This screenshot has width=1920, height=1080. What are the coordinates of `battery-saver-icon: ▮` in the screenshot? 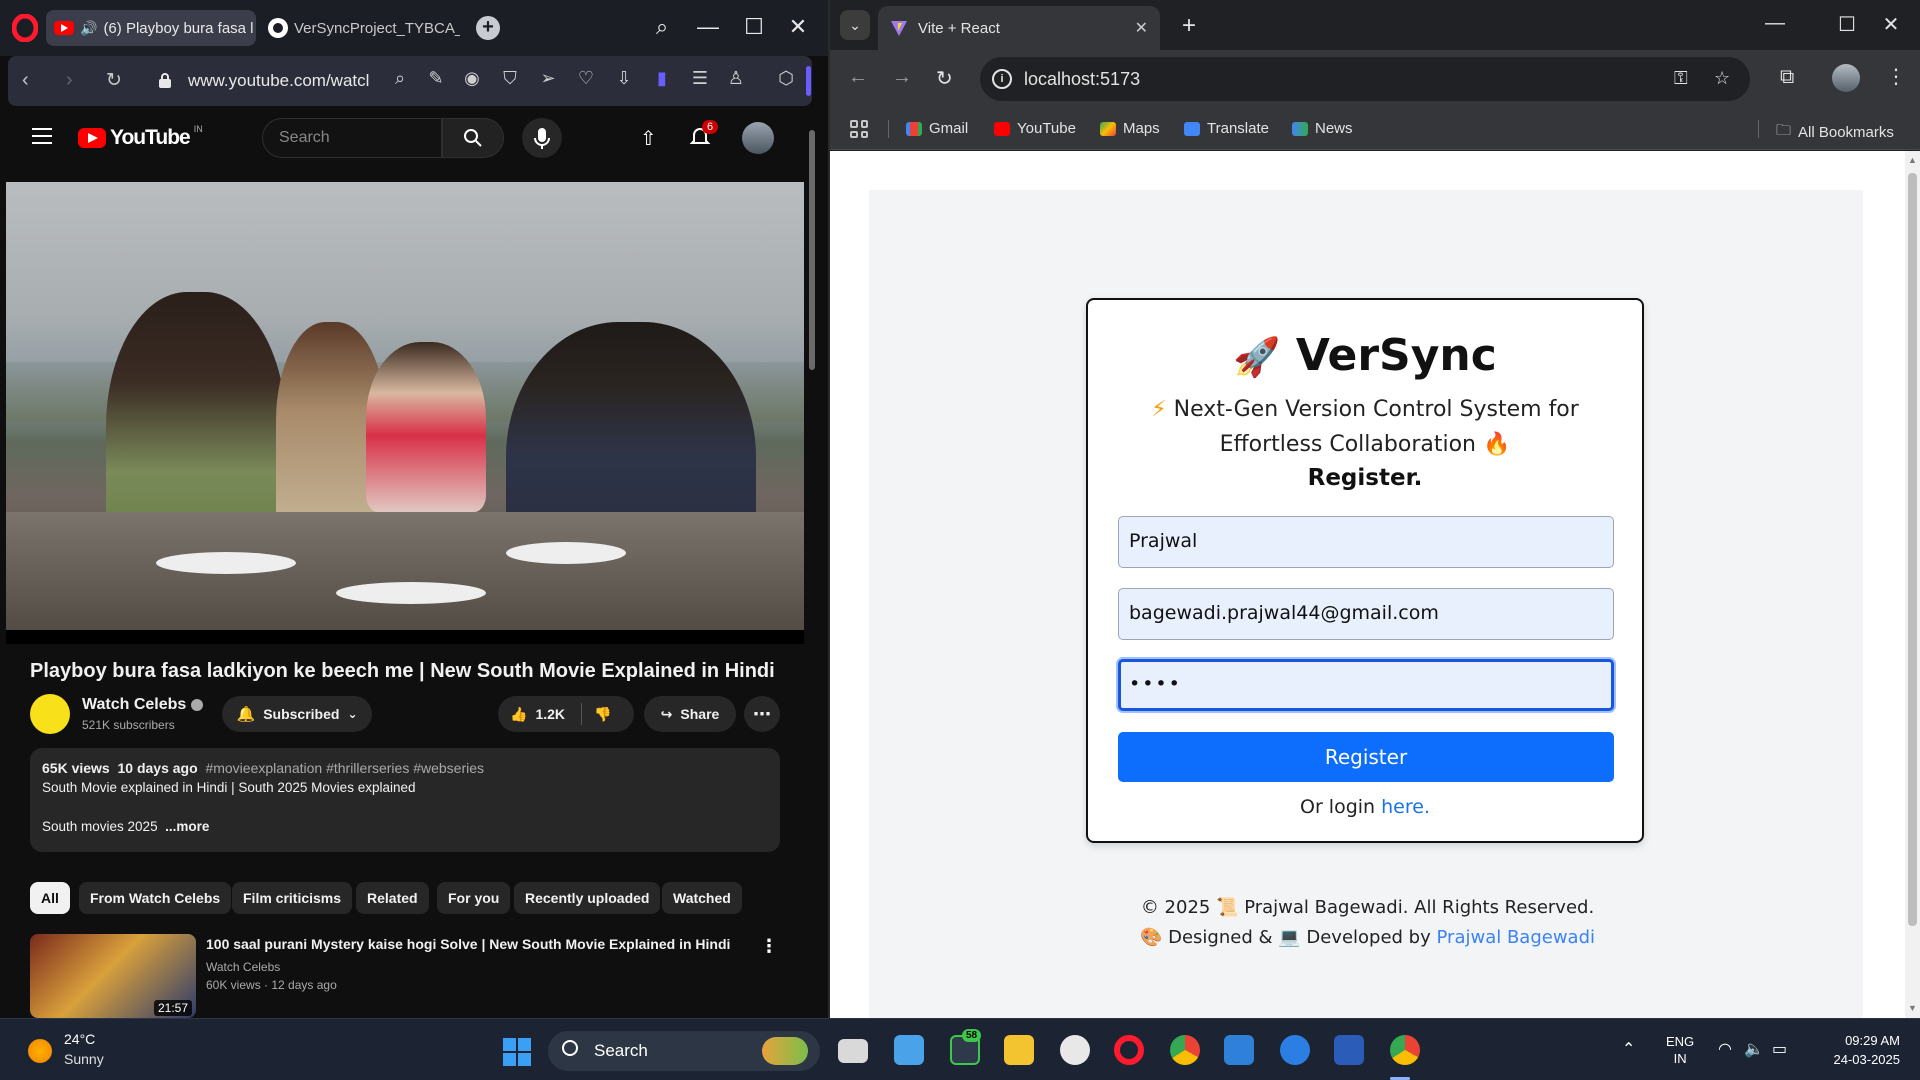 It's located at (662, 80).